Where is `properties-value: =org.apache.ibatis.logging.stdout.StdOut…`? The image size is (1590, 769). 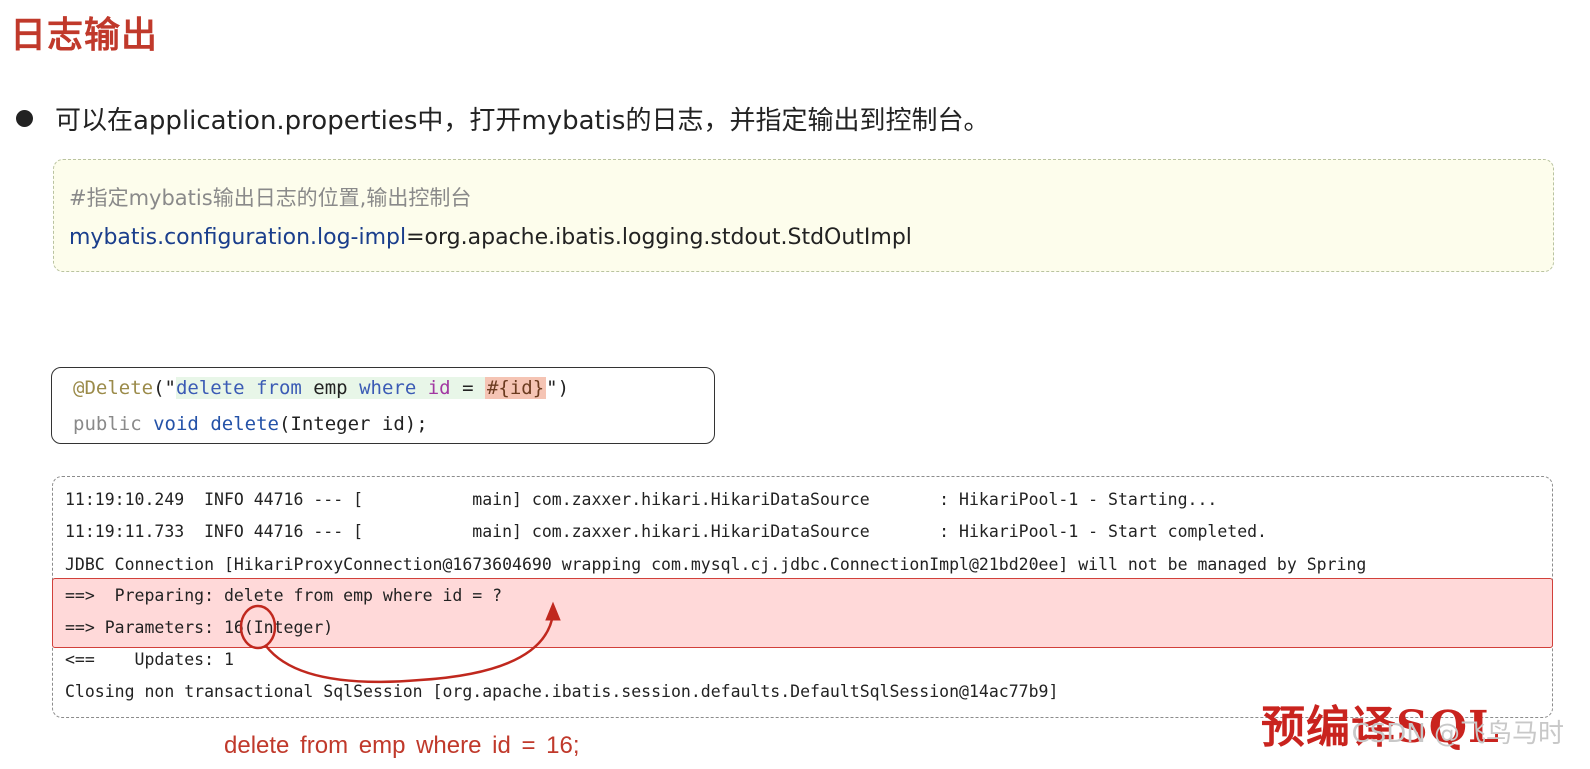 properties-value: =org.apache.ibatis.logging.stdout.StdOut… is located at coordinates (659, 237).